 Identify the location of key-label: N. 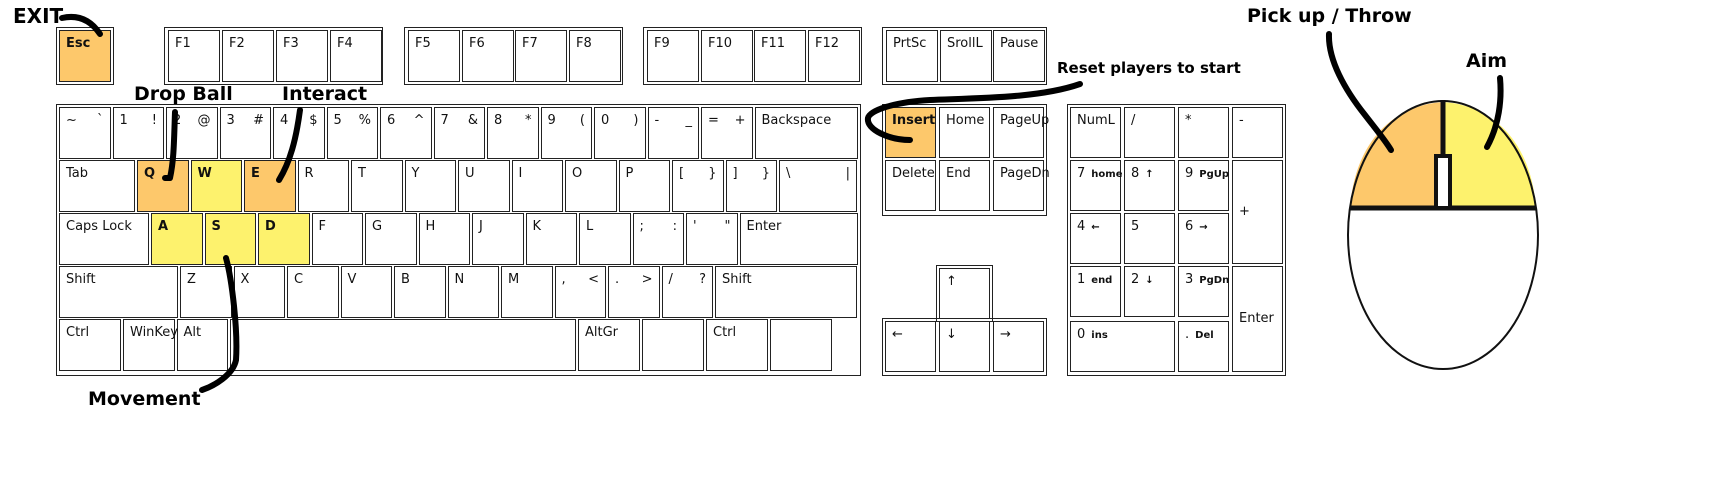
(459, 279).